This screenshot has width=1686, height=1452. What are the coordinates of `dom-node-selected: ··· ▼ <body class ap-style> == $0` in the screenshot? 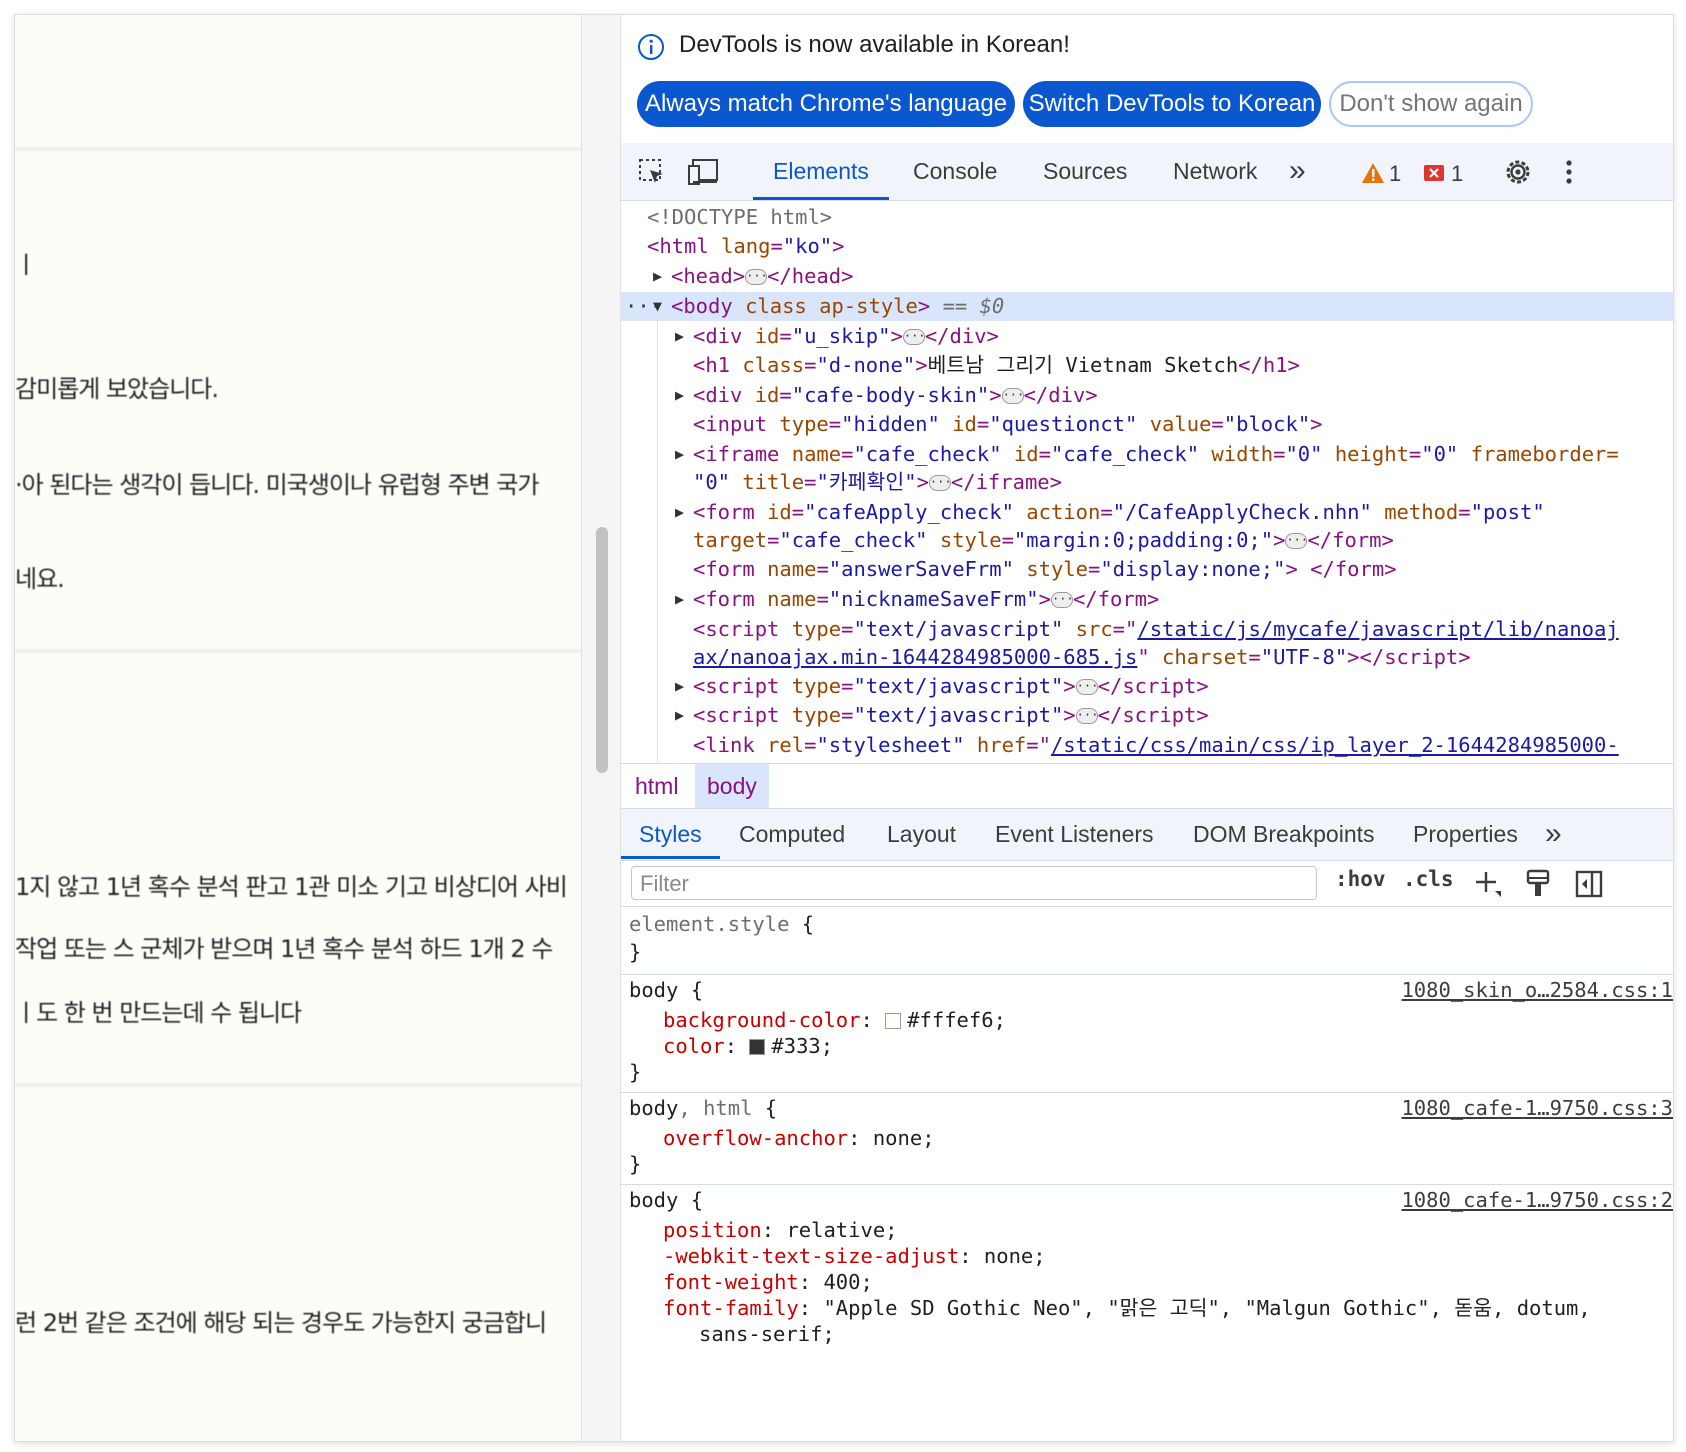 It's located at (1147, 306).